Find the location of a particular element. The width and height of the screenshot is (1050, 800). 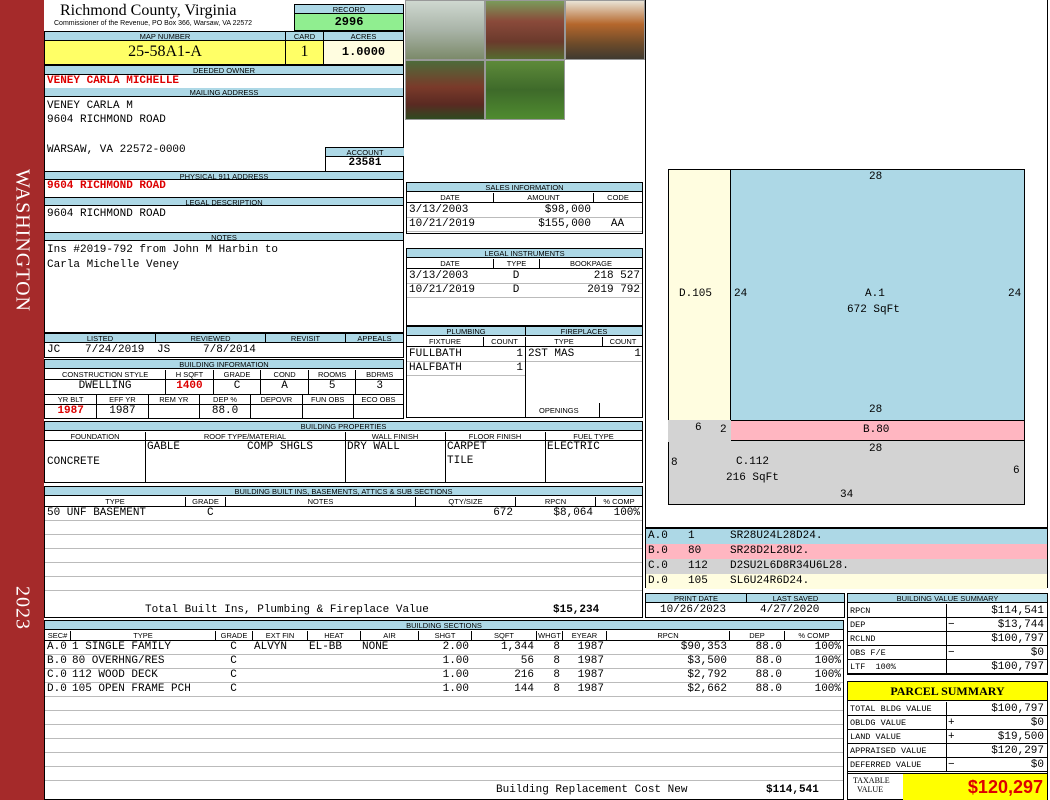

last-saved-date: 4/27/2020 is located at coordinates (790, 610).